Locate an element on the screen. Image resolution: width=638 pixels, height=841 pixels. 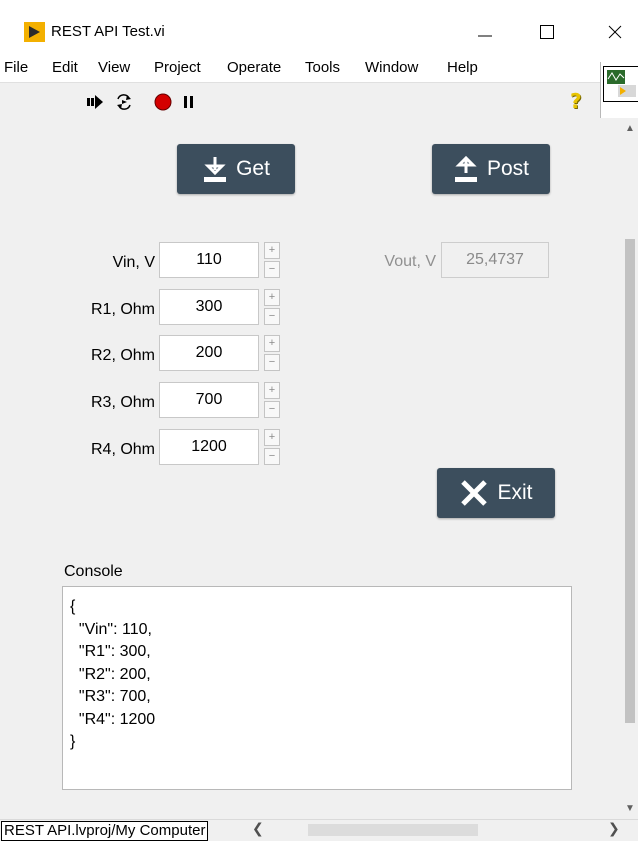
menu-edit: Edit is located at coordinates (65, 68).